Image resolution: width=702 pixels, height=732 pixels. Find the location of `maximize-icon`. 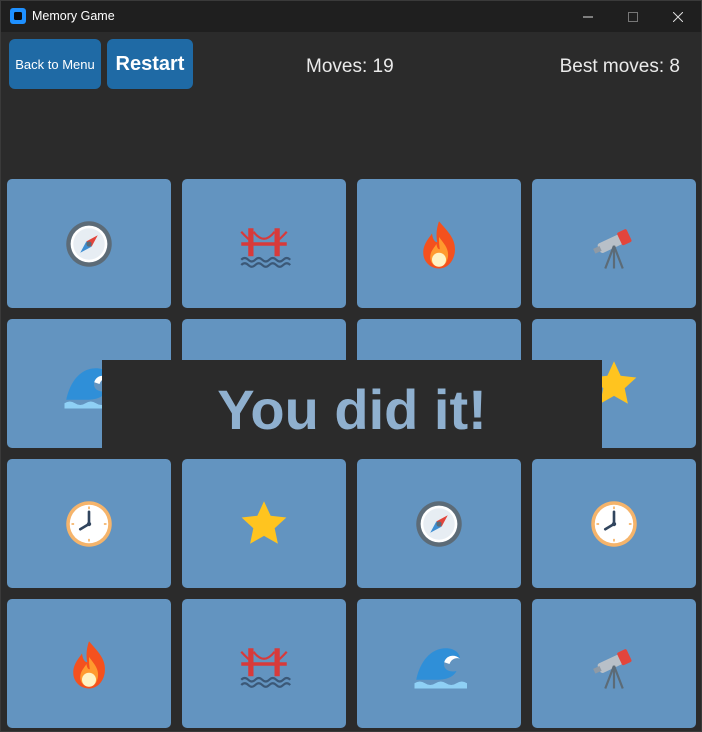

maximize-icon is located at coordinates (633, 16).